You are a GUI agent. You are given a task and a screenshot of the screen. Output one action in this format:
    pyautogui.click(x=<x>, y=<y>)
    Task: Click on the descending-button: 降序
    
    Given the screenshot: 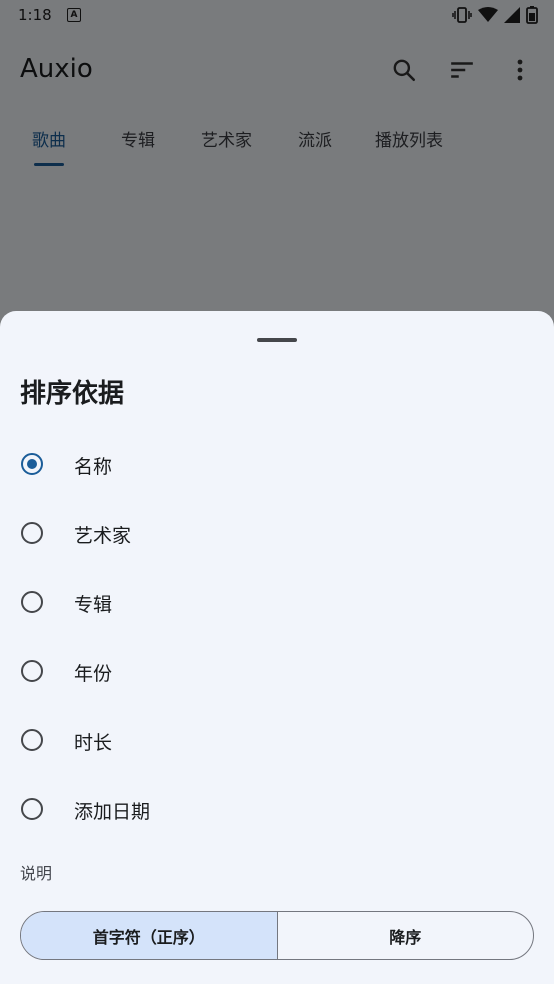 What is the action you would take?
    pyautogui.click(x=406, y=935)
    